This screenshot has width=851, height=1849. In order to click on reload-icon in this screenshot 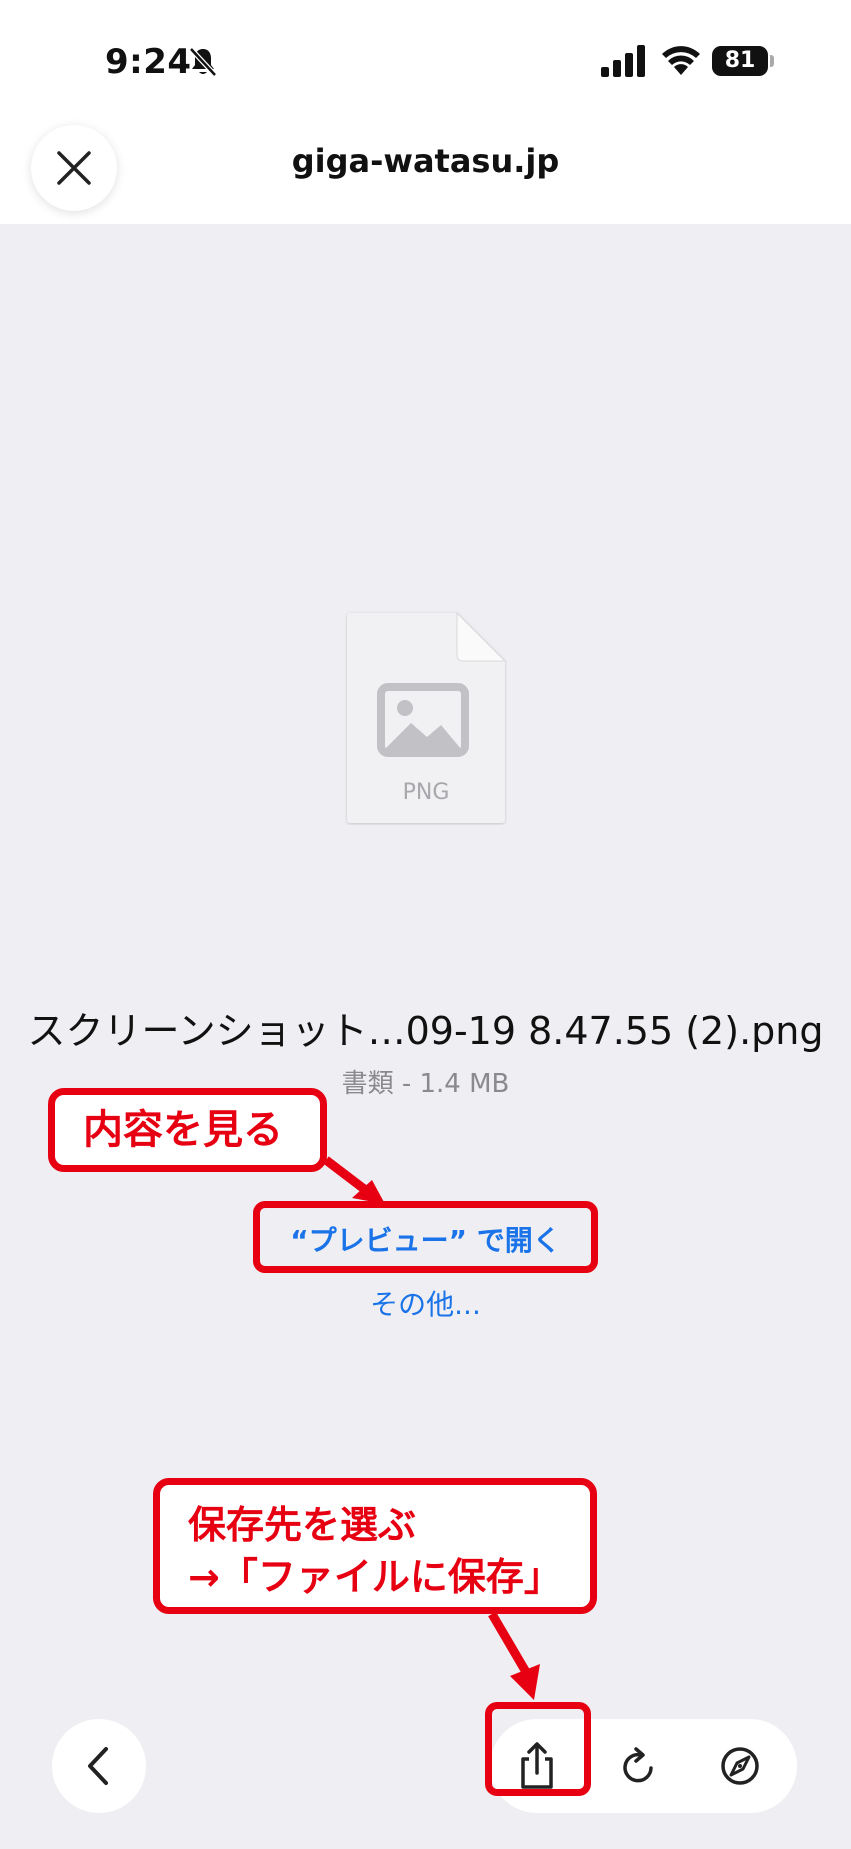, I will do `click(638, 1765)`.